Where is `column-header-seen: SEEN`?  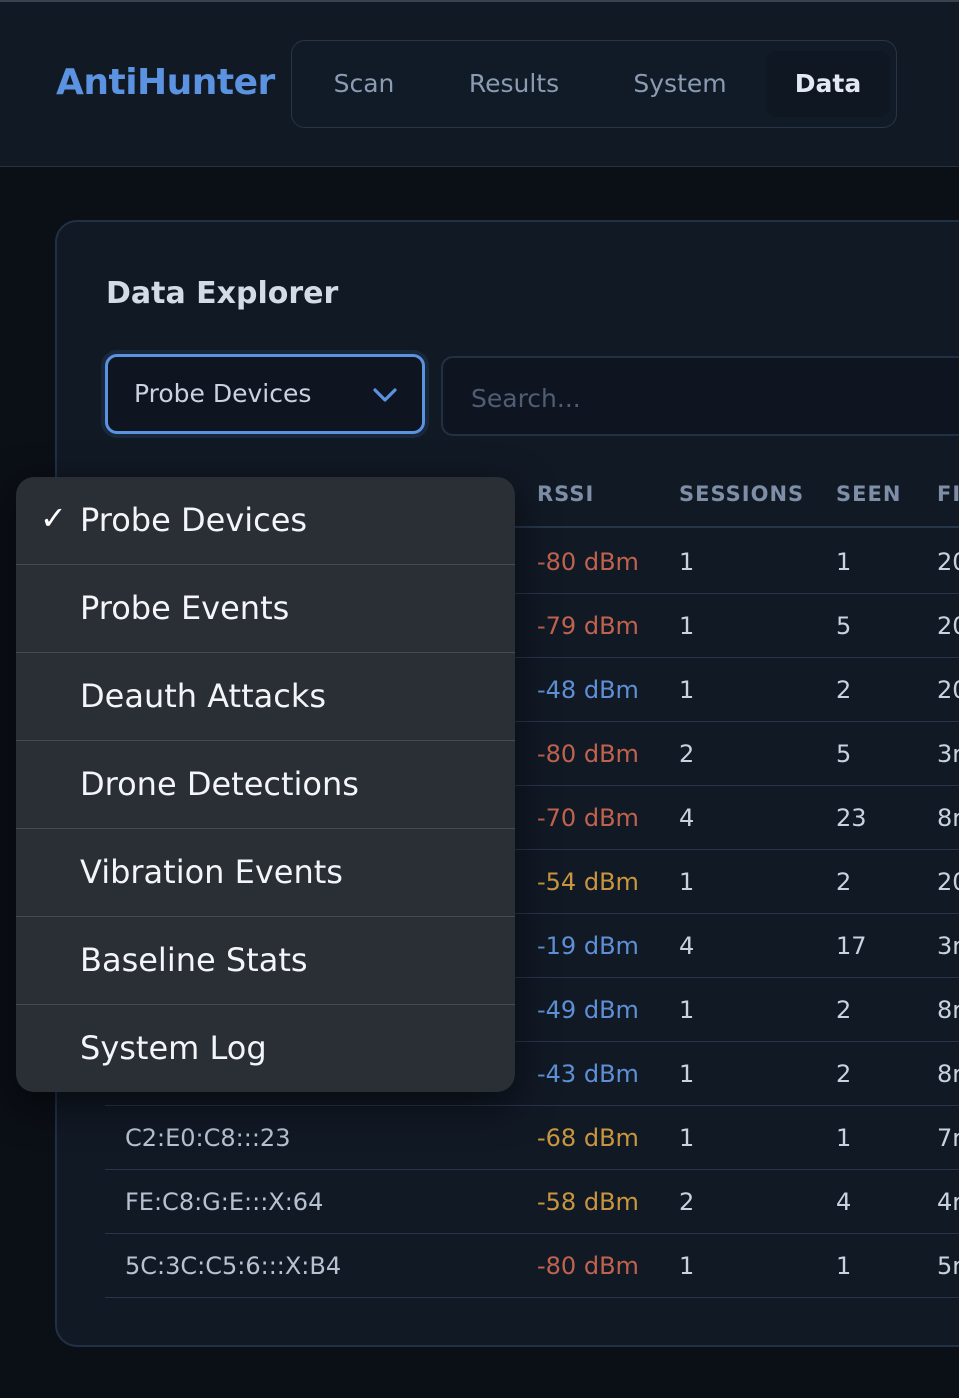
column-header-seen: SEEN is located at coordinates (868, 494).